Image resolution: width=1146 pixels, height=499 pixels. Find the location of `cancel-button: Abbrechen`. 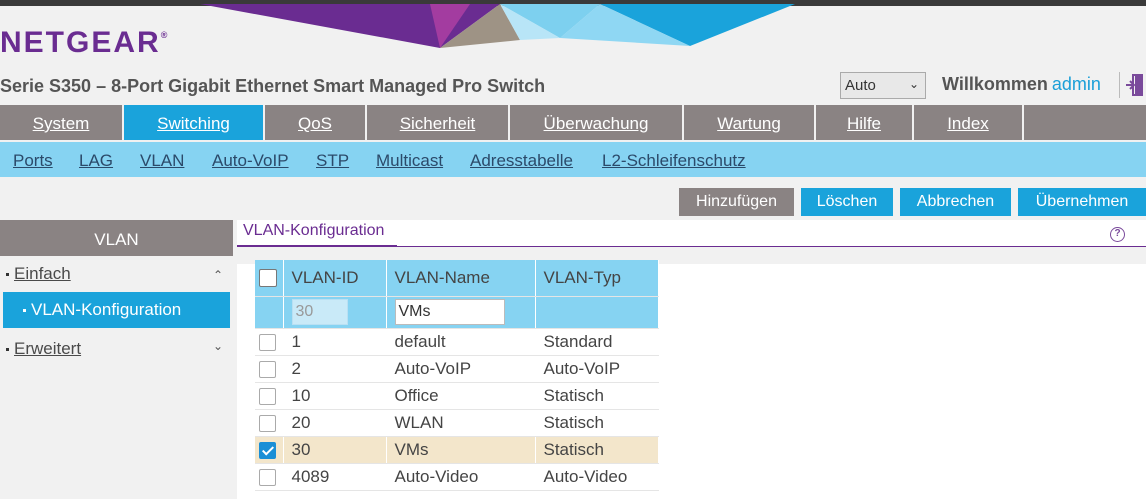

cancel-button: Abbrechen is located at coordinates (955, 202).